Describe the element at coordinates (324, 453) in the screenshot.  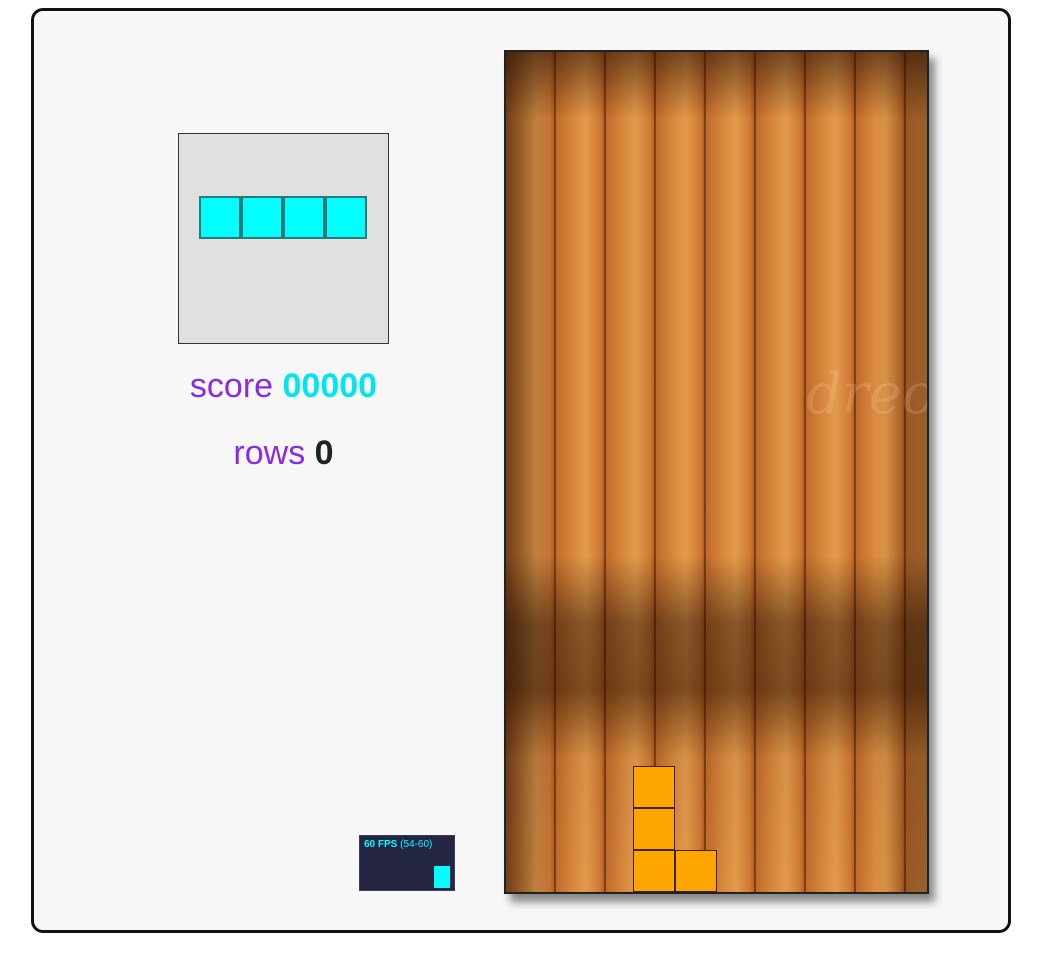
I see `rows-value: 0` at that location.